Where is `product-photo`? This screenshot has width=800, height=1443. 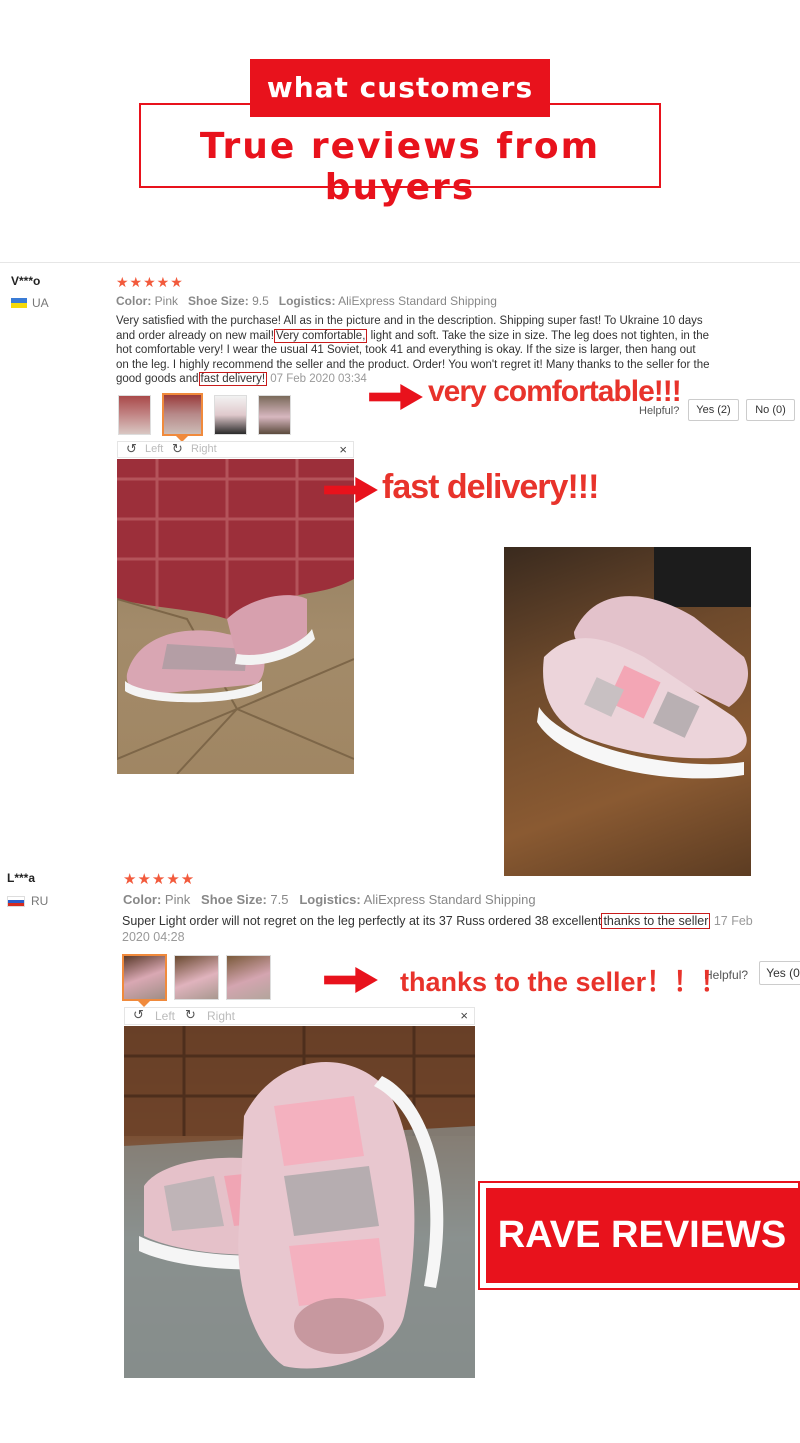
product-photo is located at coordinates (627, 711).